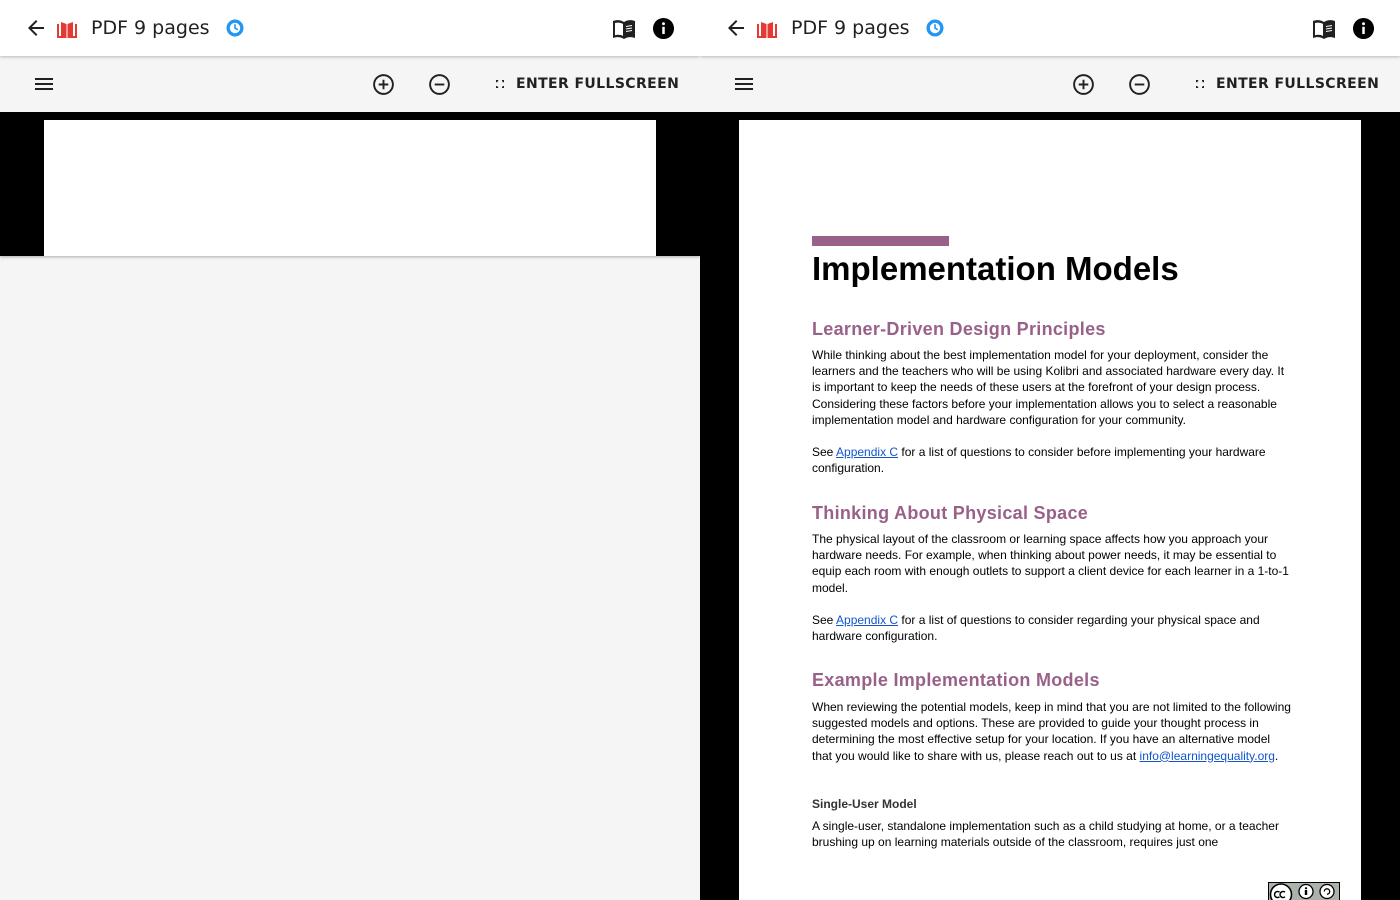 Image resolution: width=1400 pixels, height=900 pixels. What do you see at coordinates (880, 241) in the screenshot?
I see `title-accent-bar` at bounding box center [880, 241].